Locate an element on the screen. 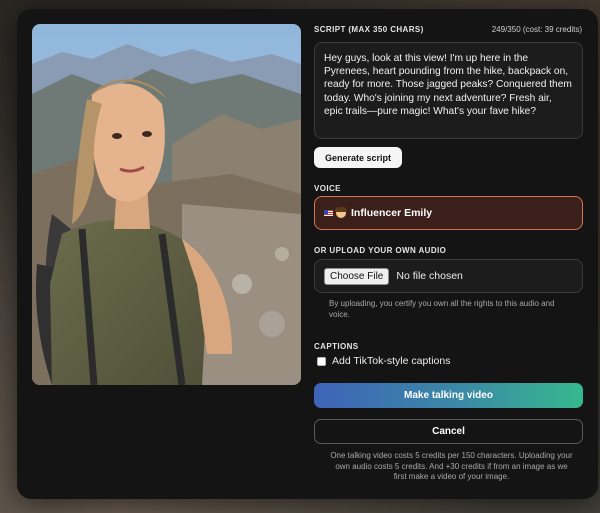 This screenshot has width=600, height=513. upload-audio-label: OR UPLOAD YOUR OWN AUDIO is located at coordinates (380, 250).